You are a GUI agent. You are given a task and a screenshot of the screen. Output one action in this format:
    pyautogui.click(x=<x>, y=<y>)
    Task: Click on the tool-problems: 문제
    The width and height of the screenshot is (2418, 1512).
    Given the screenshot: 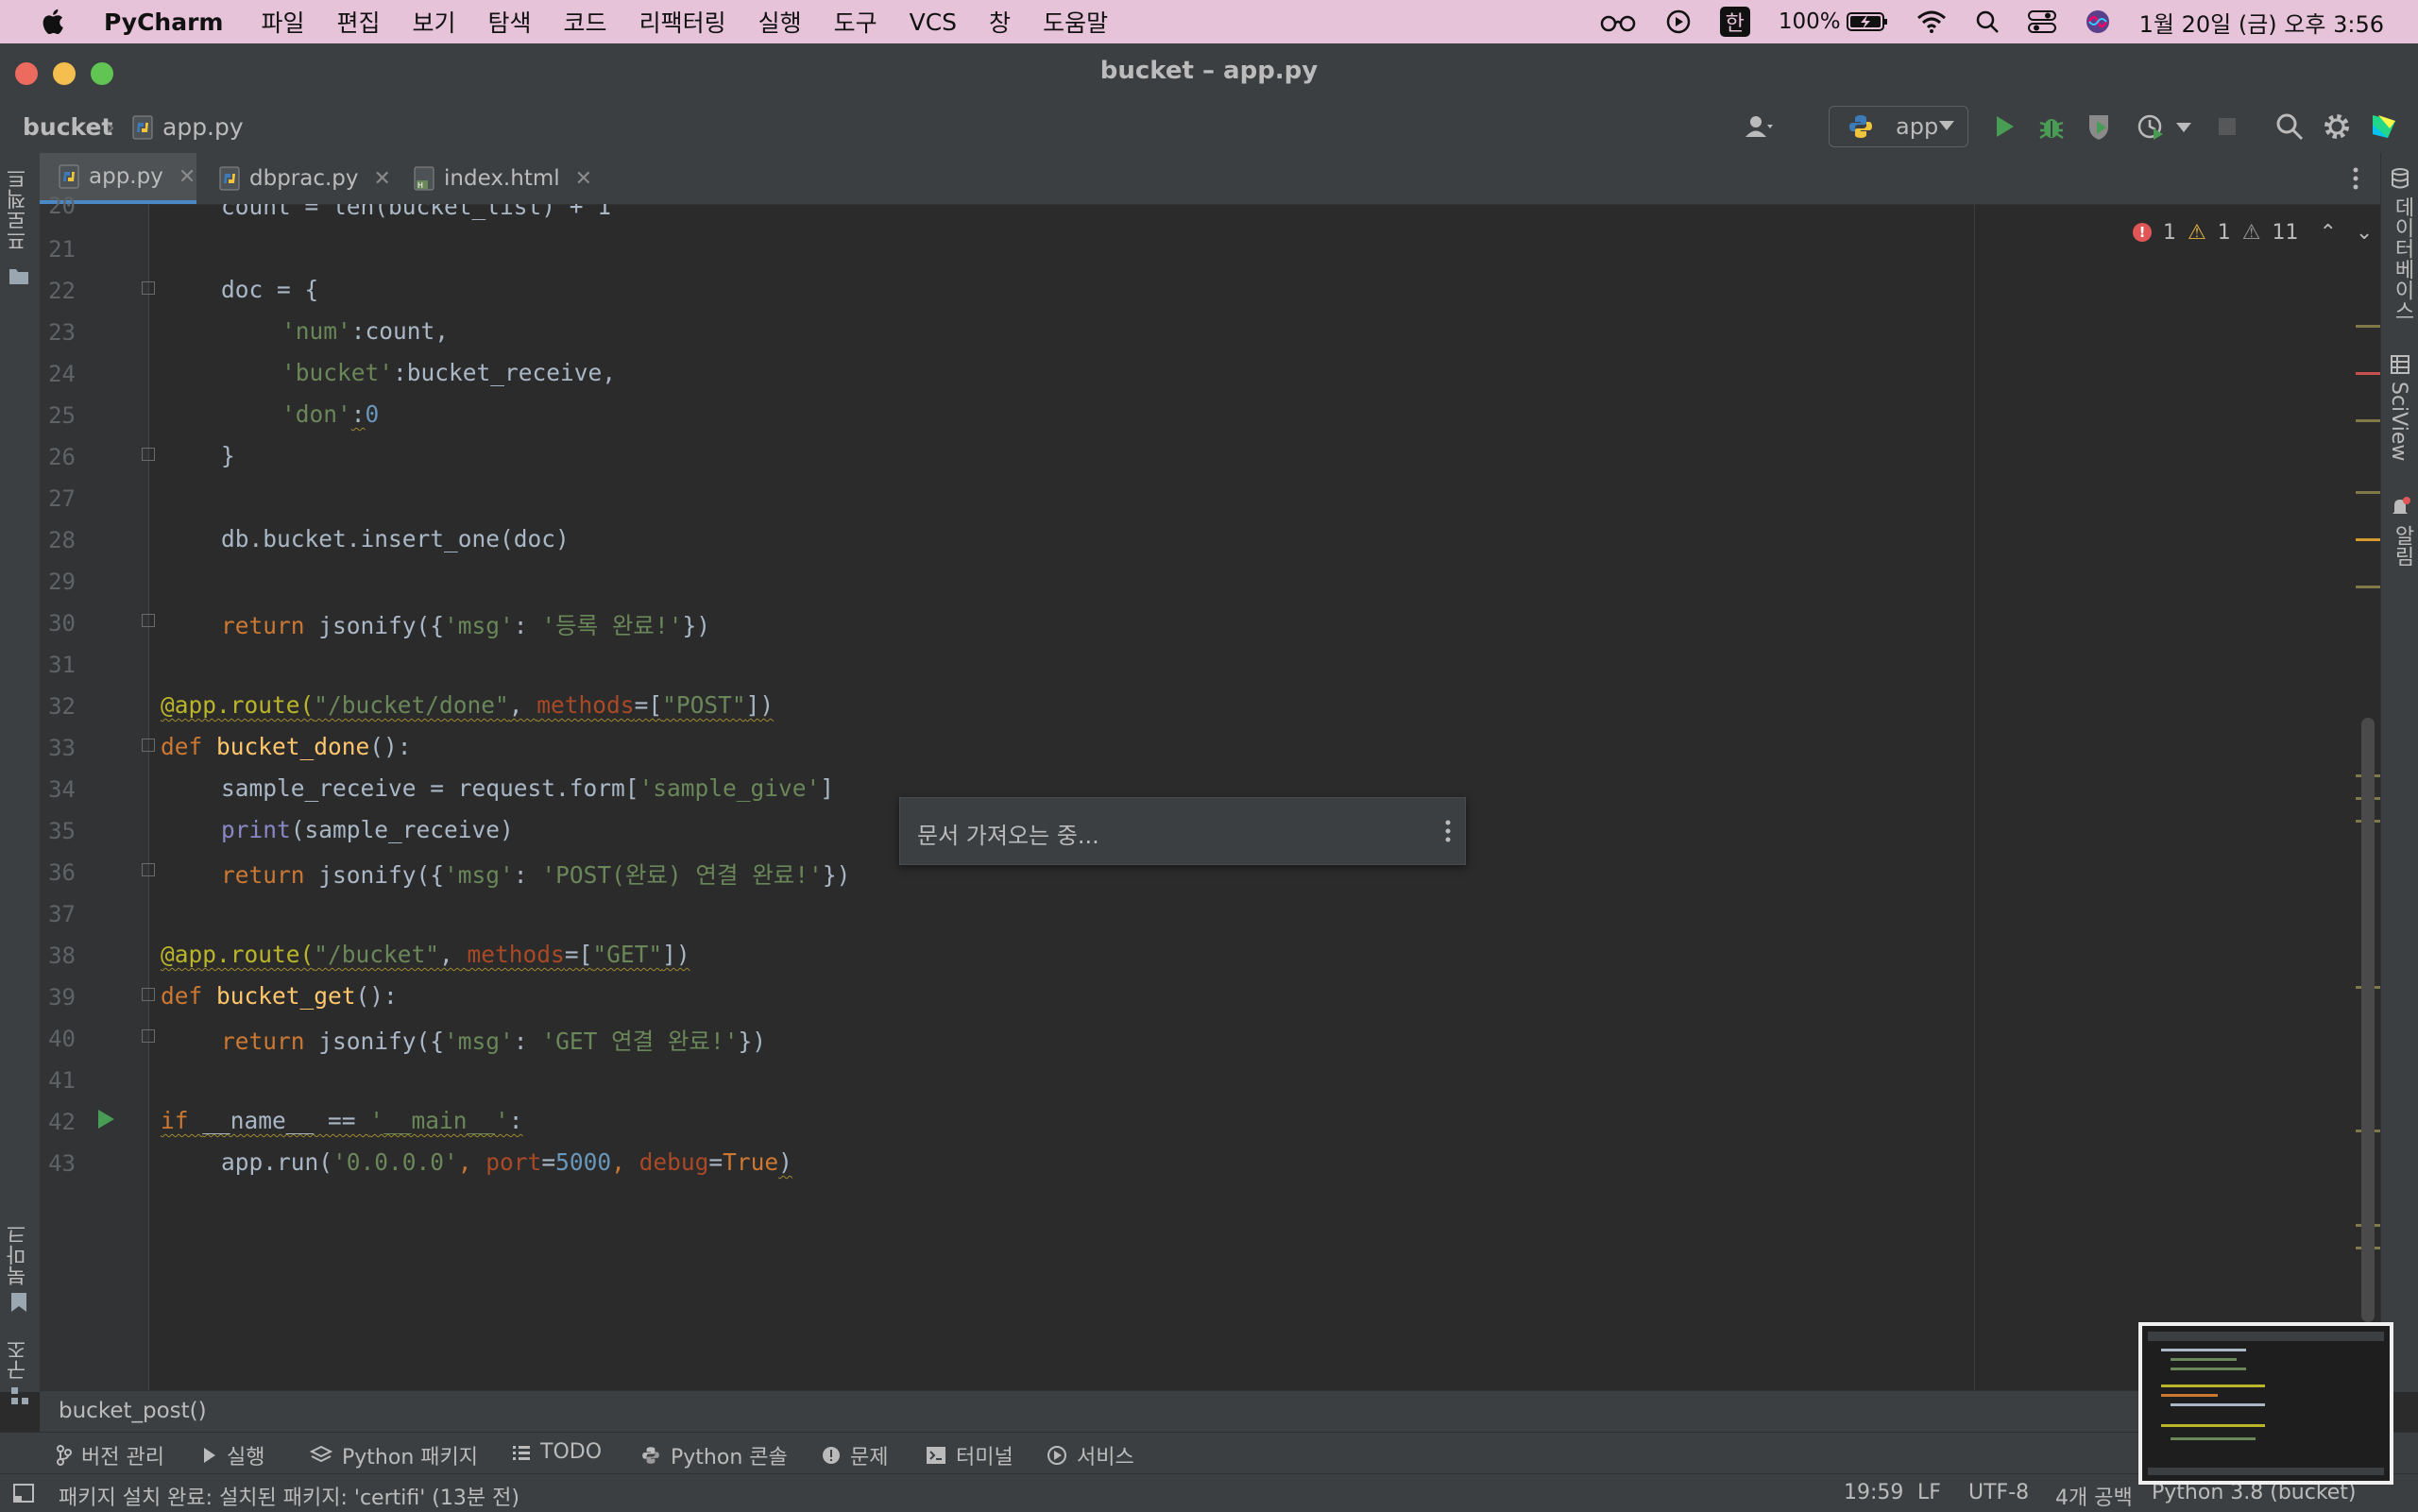 What is the action you would take?
    pyautogui.click(x=855, y=1455)
    